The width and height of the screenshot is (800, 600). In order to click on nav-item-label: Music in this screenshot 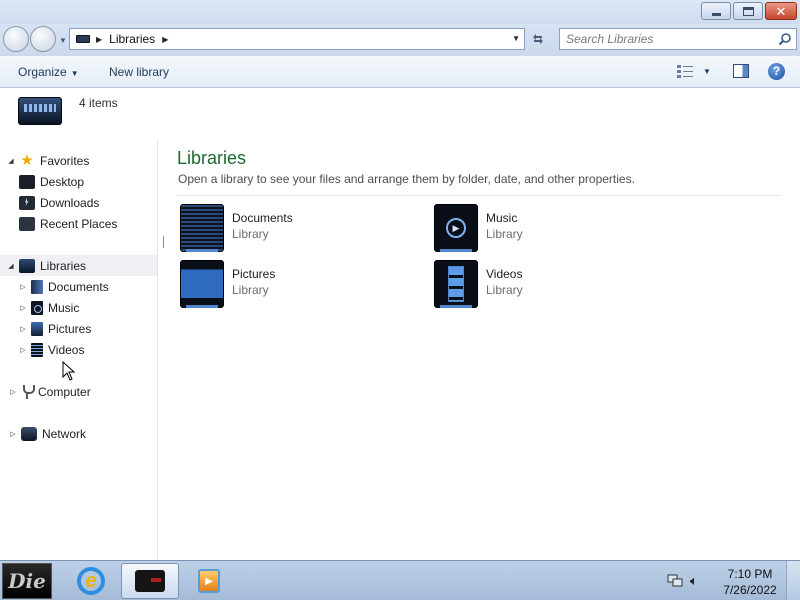, I will do `click(64, 307)`.